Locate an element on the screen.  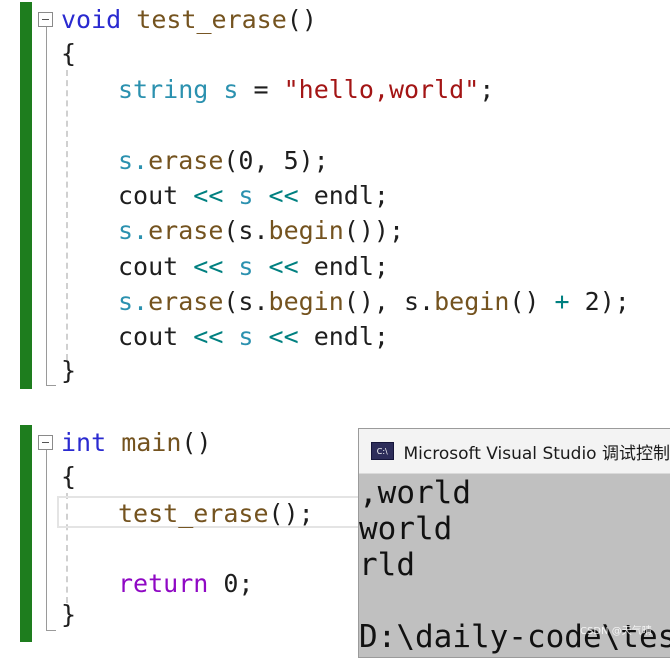
collapse-test-erase-icon is located at coordinates (45, 19).